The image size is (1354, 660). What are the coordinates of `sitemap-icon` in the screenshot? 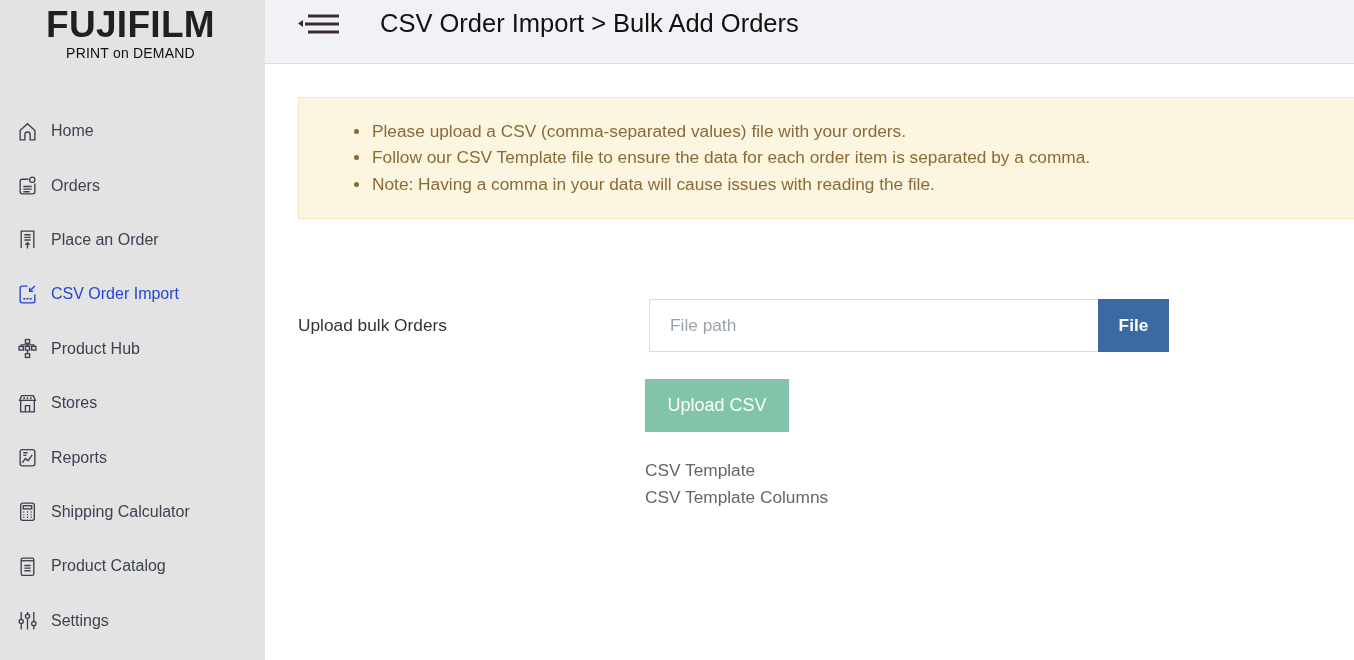 It's located at (27, 349).